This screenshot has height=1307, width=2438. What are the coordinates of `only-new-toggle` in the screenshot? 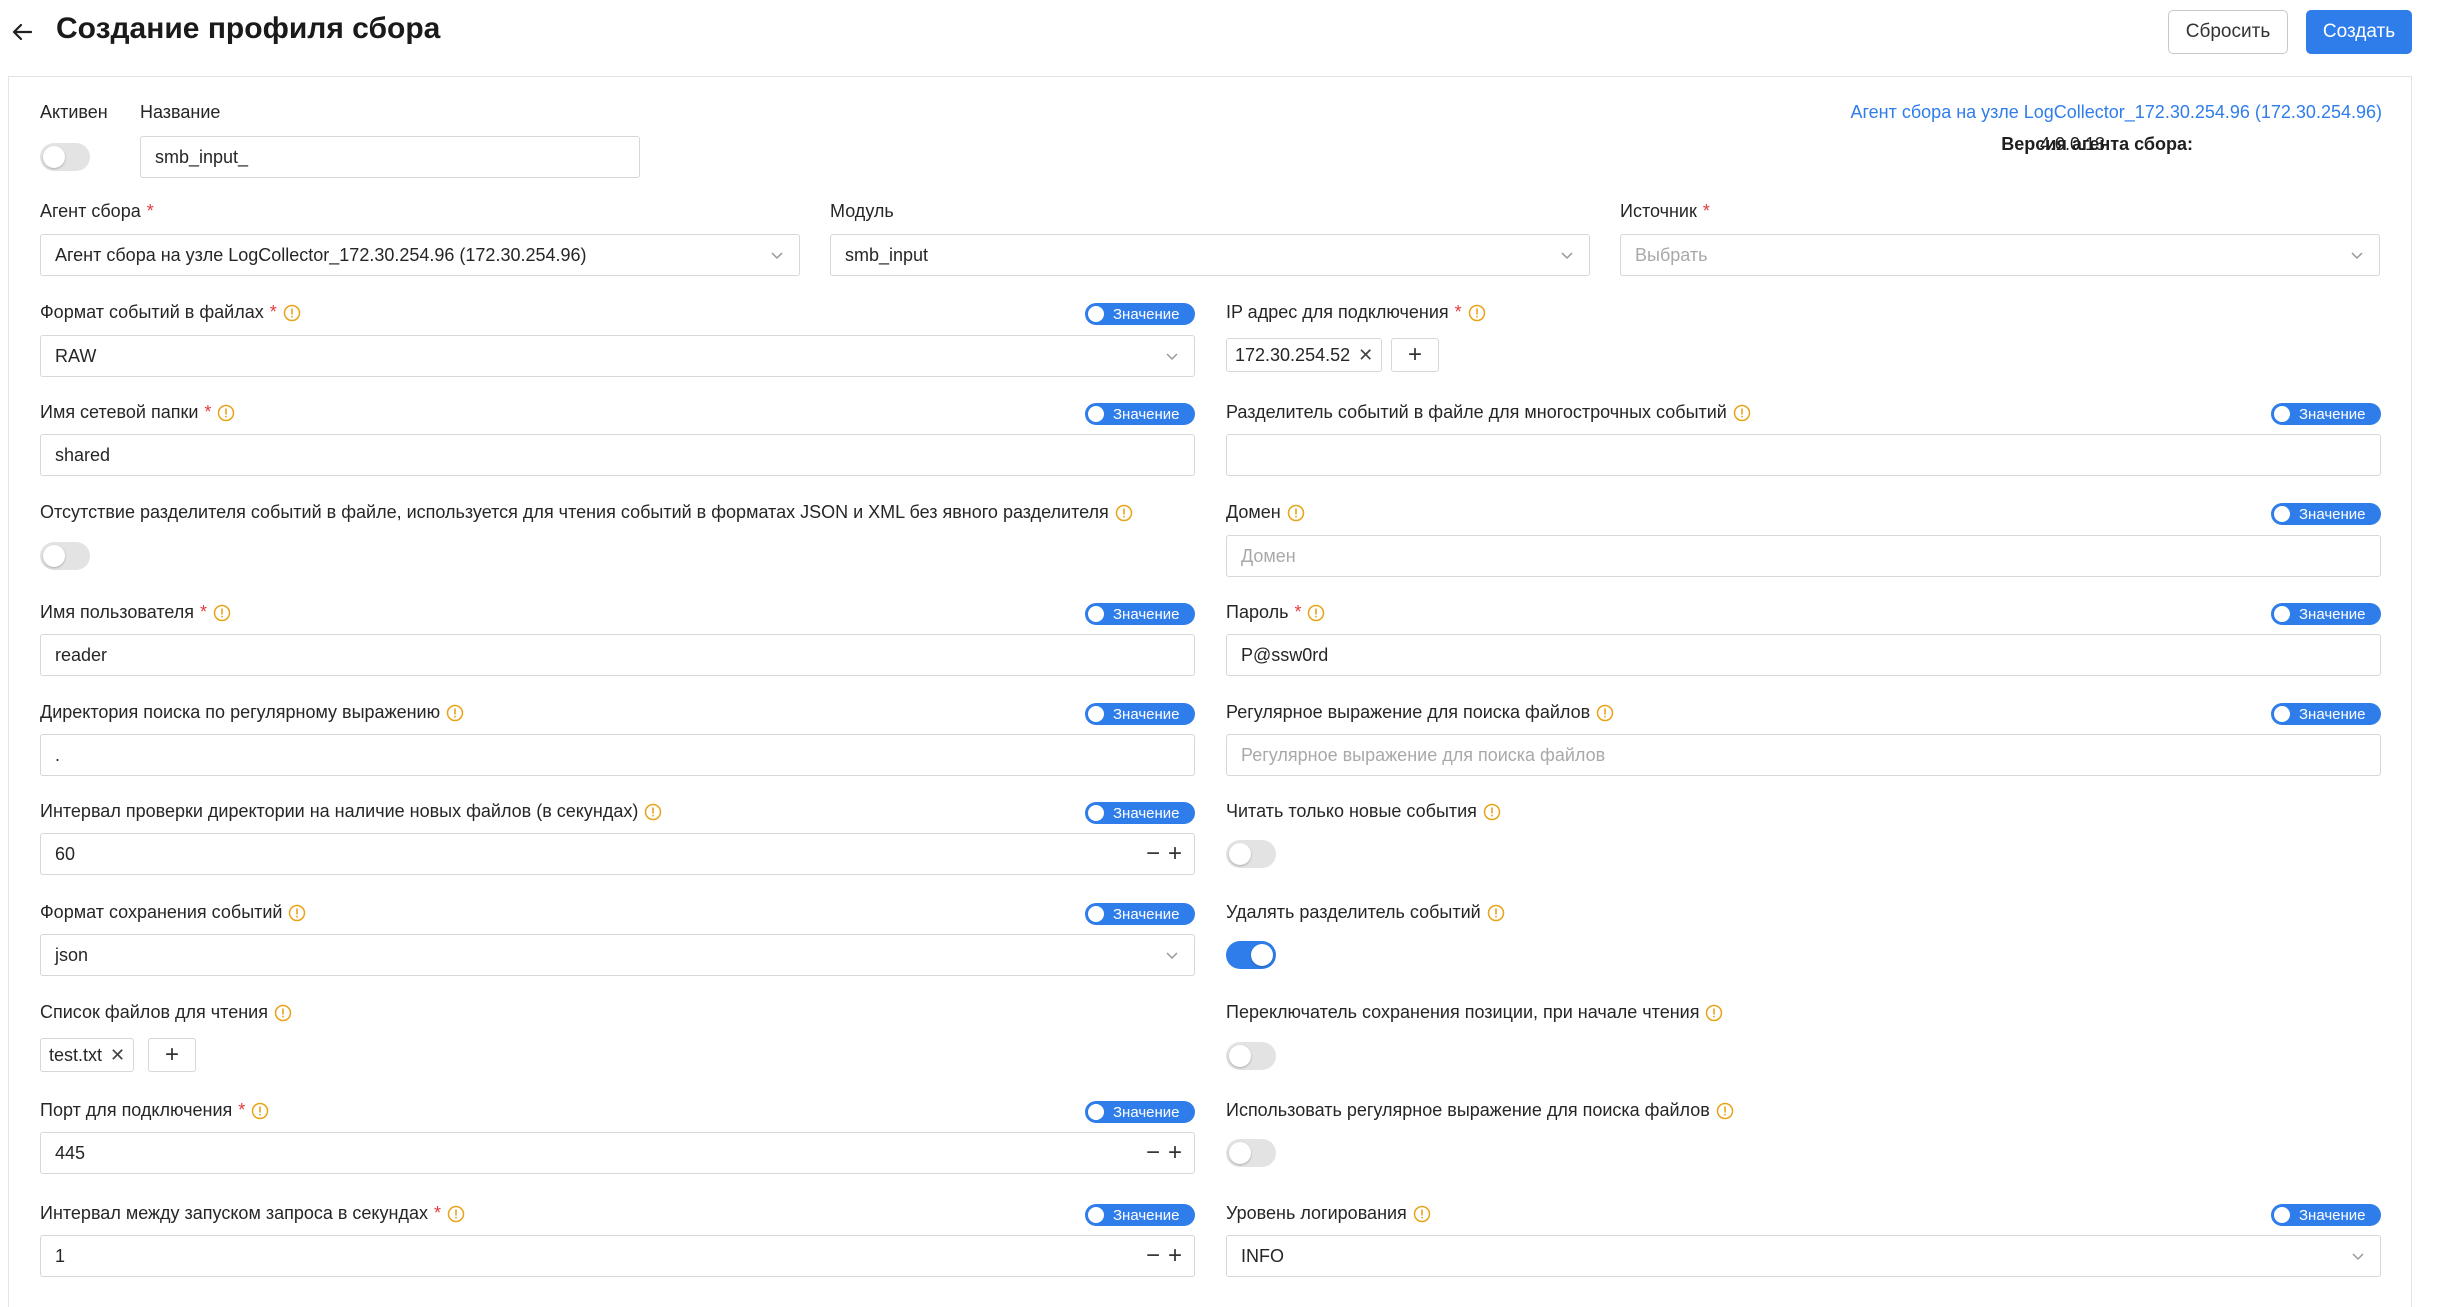 It's located at (1251, 854).